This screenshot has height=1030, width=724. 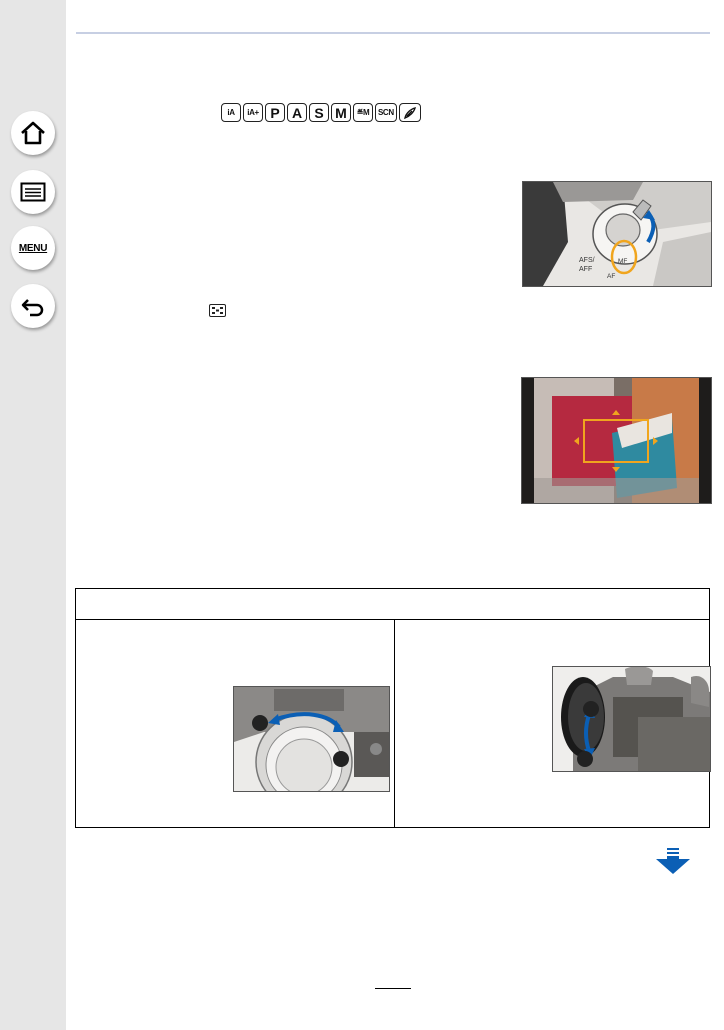 I want to click on mode-intelligent-auto-plus-icon: iA+, so click(x=253, y=112).